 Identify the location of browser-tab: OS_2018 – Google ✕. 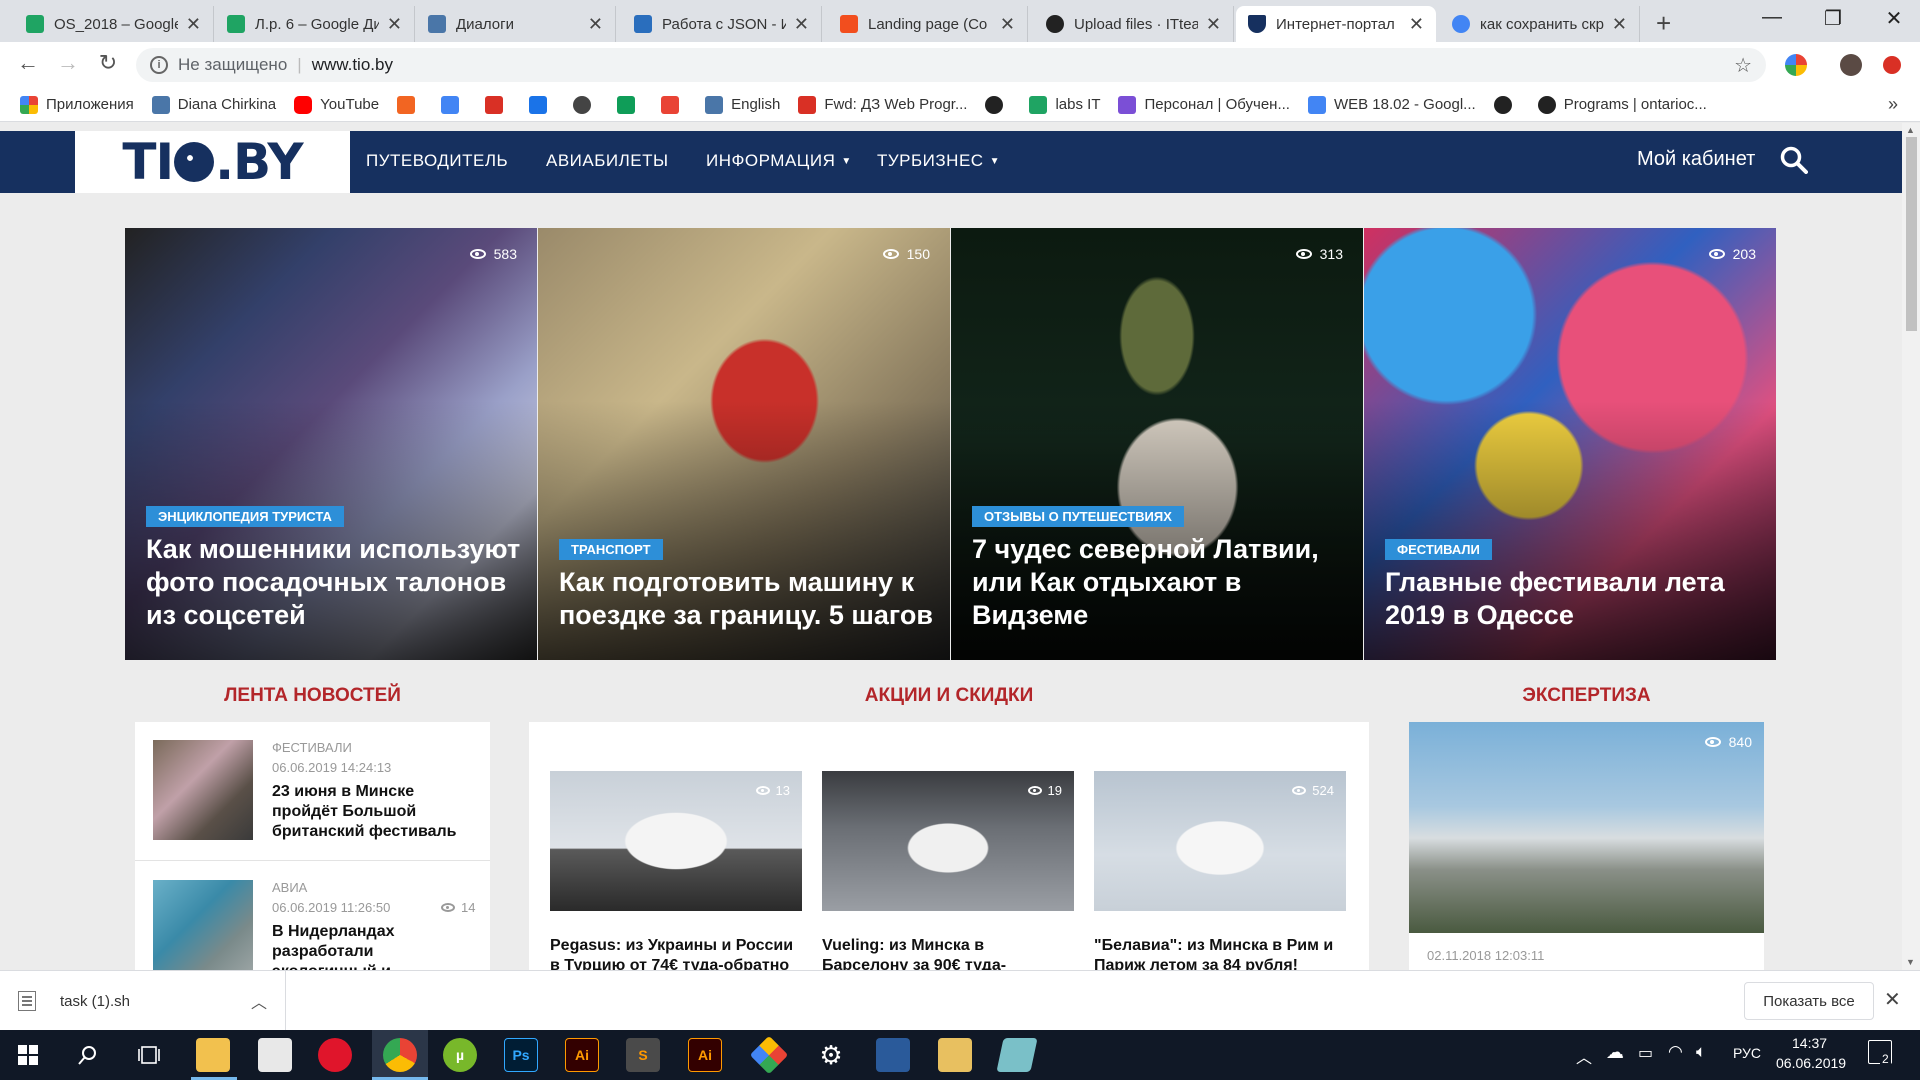
(114, 24).